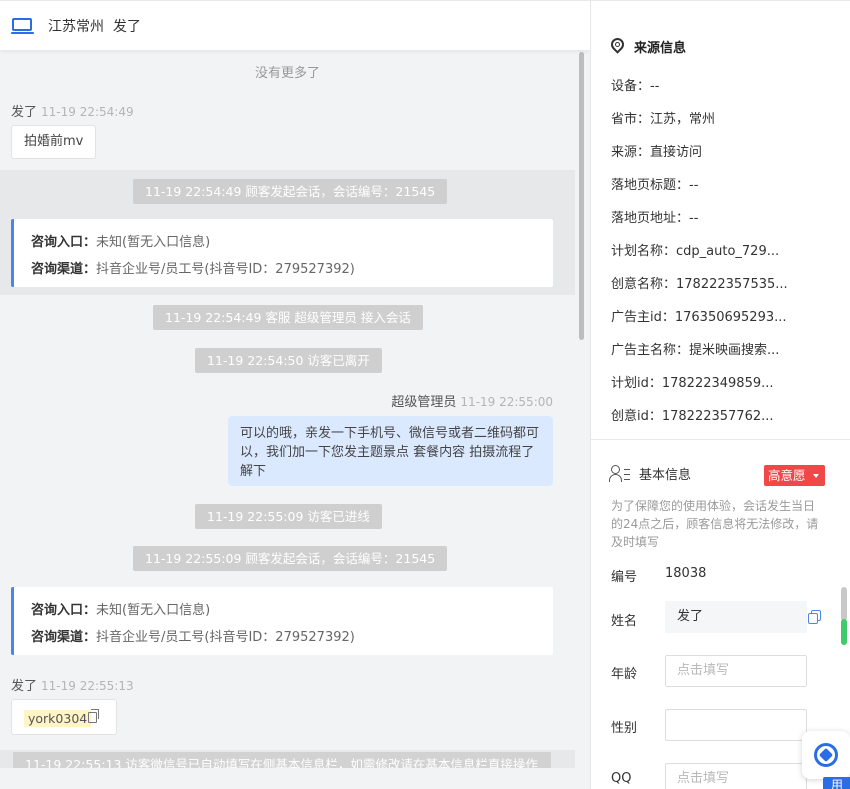 The image size is (850, 789). Describe the element at coordinates (54, 142) in the screenshot. I see `incoming-message: 拍婚前mv` at that location.